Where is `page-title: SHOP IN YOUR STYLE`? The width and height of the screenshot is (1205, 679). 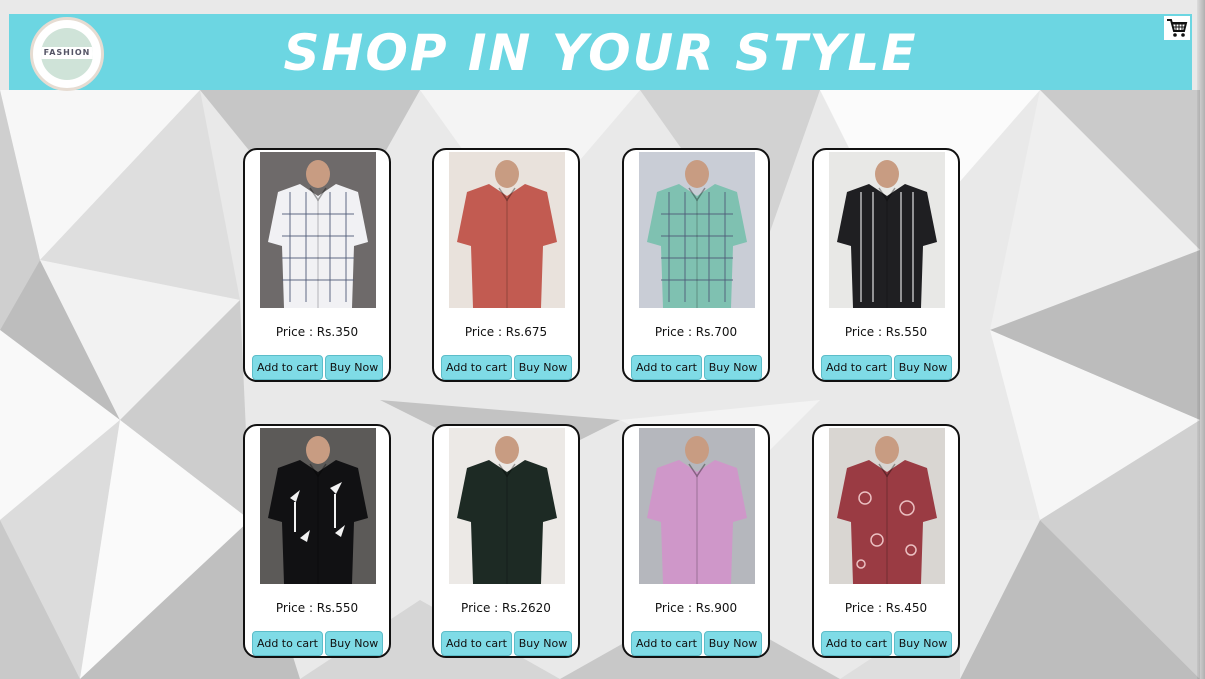
page-title: SHOP IN YOUR STYLE is located at coordinates (600, 53).